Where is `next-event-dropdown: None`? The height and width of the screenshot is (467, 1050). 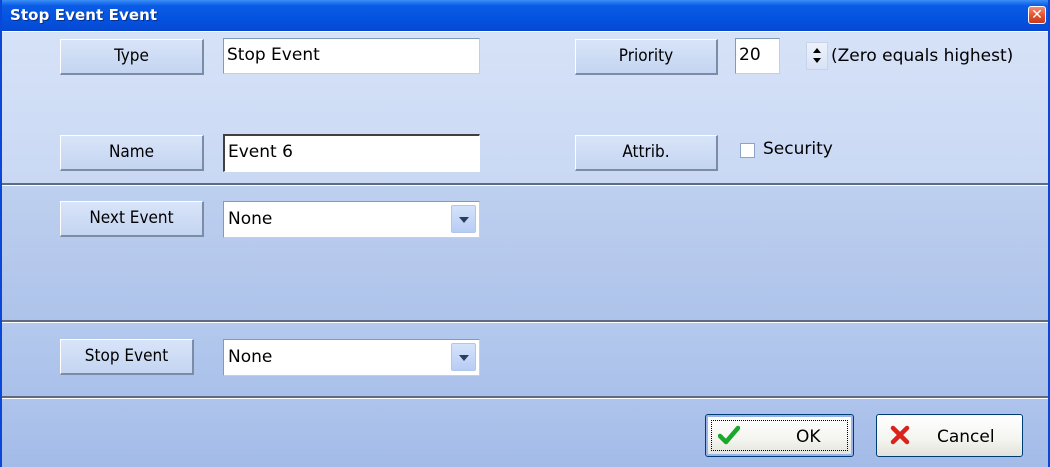 next-event-dropdown: None is located at coordinates (351, 219).